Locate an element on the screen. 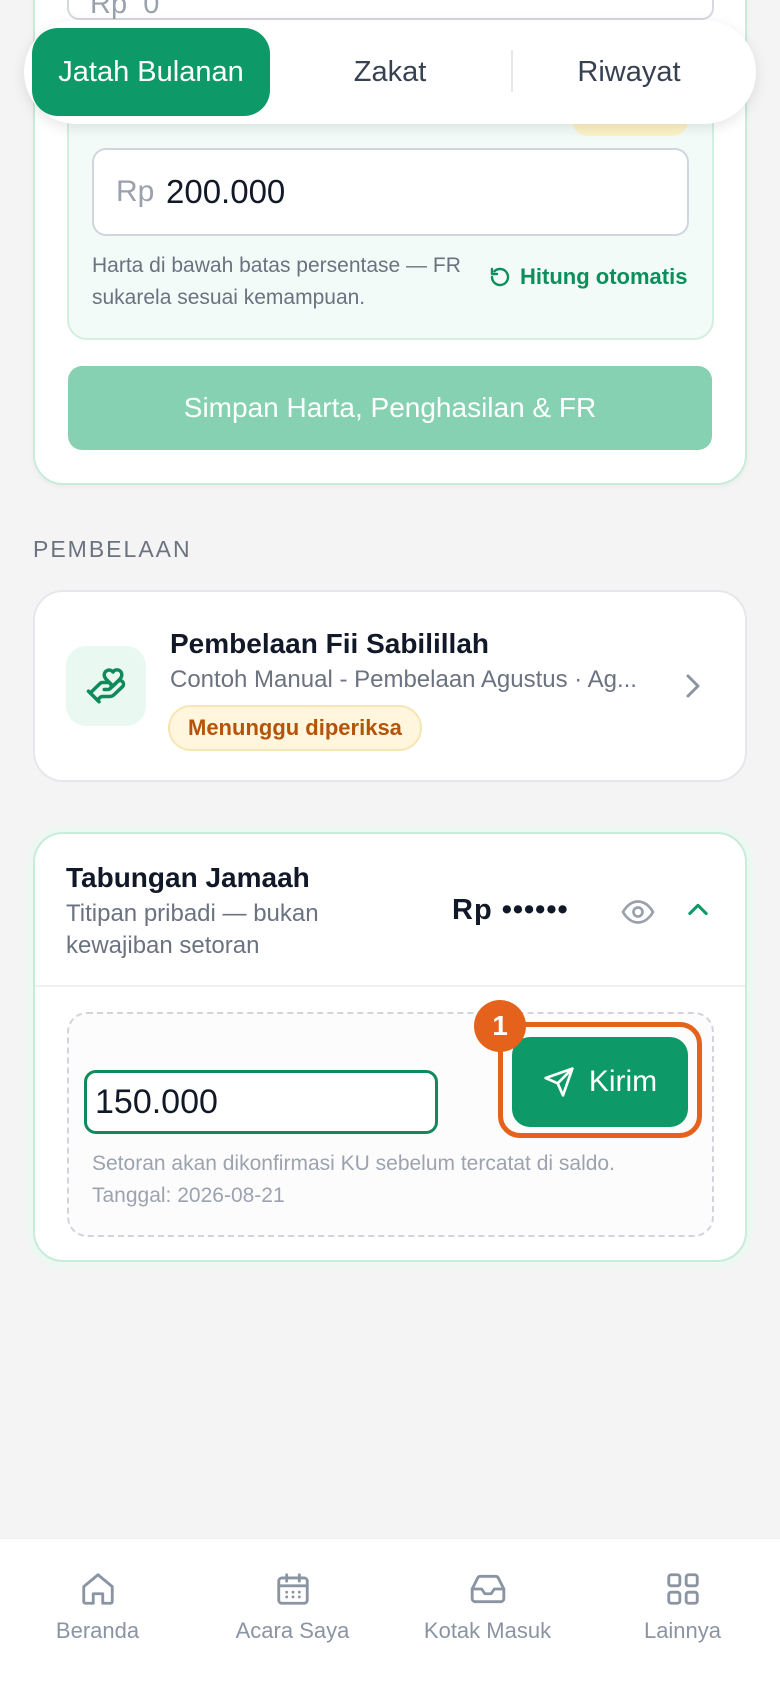  fr-amount-value: 200.000 is located at coordinates (226, 191).